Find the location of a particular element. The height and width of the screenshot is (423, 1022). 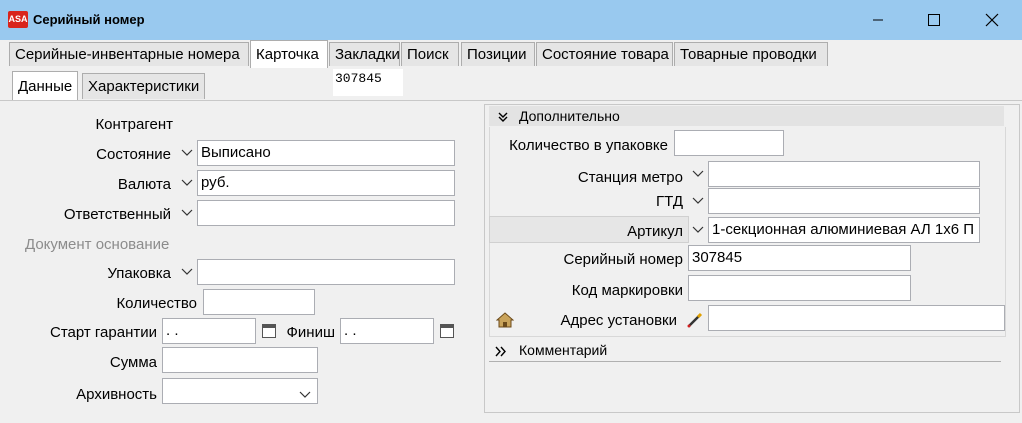

warranty-start-label: Старт гарантии is located at coordinates (103, 332).